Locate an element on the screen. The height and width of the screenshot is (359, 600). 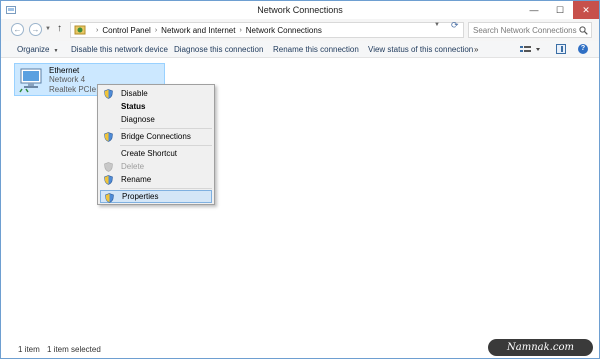
menu-item-status: Status is located at coordinates (156, 106).